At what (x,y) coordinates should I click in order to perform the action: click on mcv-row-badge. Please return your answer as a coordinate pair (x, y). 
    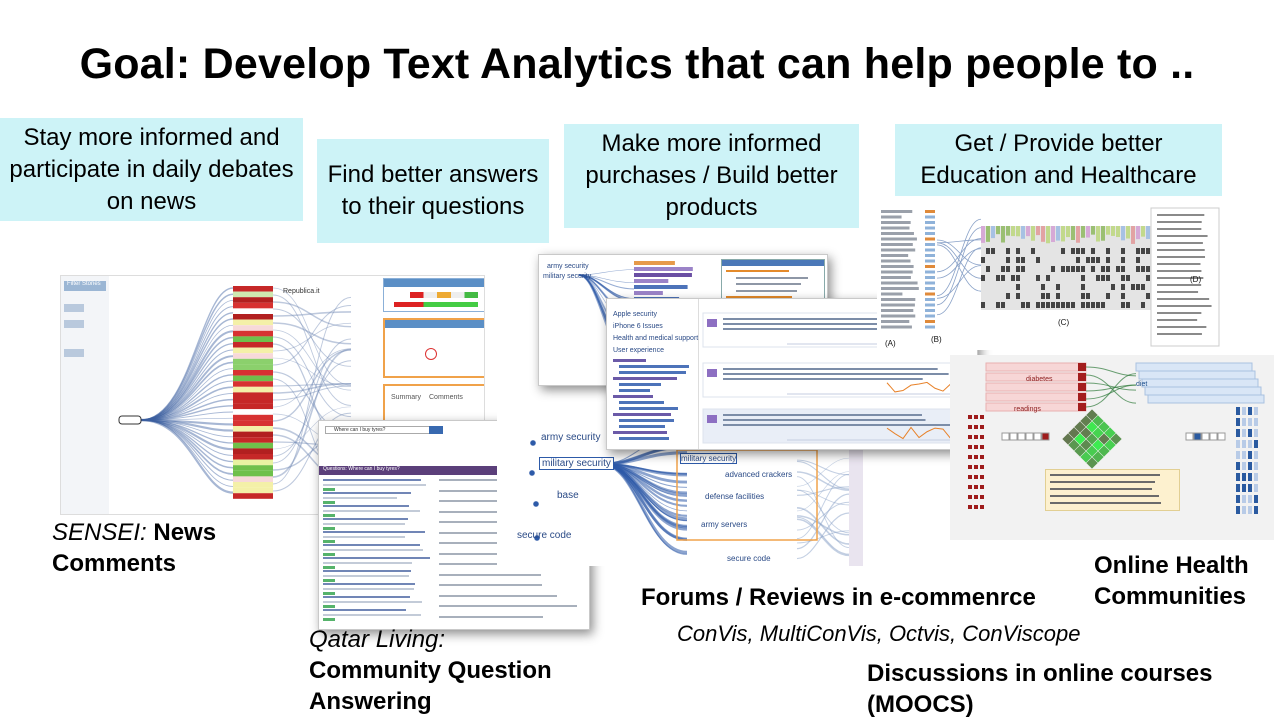
    Looking at the image, I should click on (712, 419).